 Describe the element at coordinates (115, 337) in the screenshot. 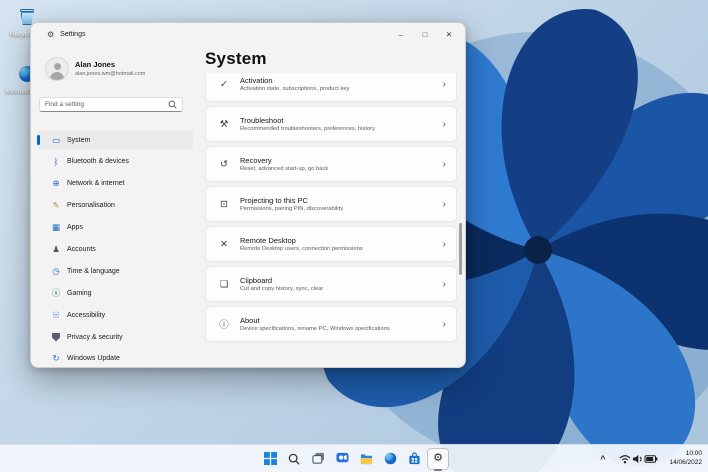

I see `sidebar-item-privacy-security: Privacy & security` at that location.